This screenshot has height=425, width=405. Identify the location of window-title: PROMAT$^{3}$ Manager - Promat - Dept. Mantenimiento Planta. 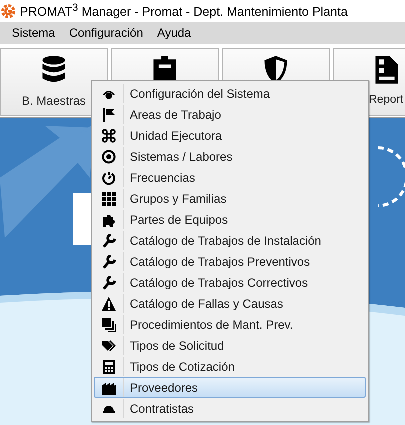
(184, 11).